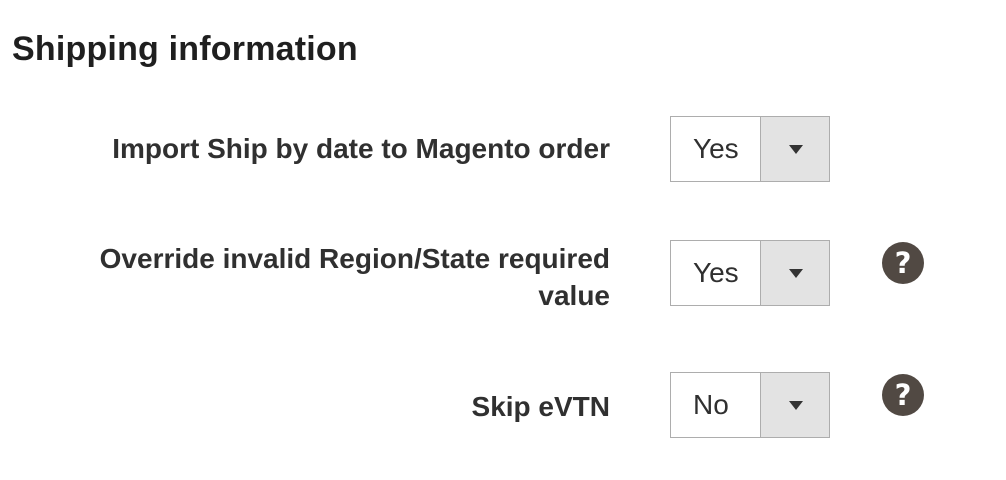  What do you see at coordinates (711, 404) in the screenshot?
I see `select-value: No` at bounding box center [711, 404].